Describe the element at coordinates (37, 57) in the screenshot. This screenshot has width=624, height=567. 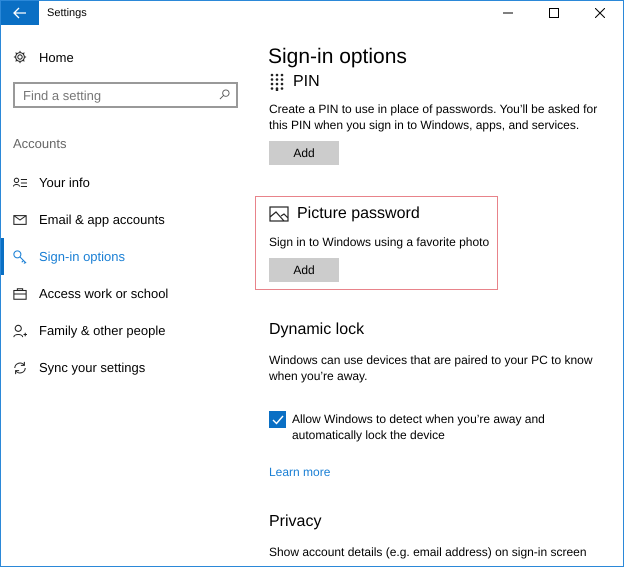
I see `home-nav-item: Home` at that location.